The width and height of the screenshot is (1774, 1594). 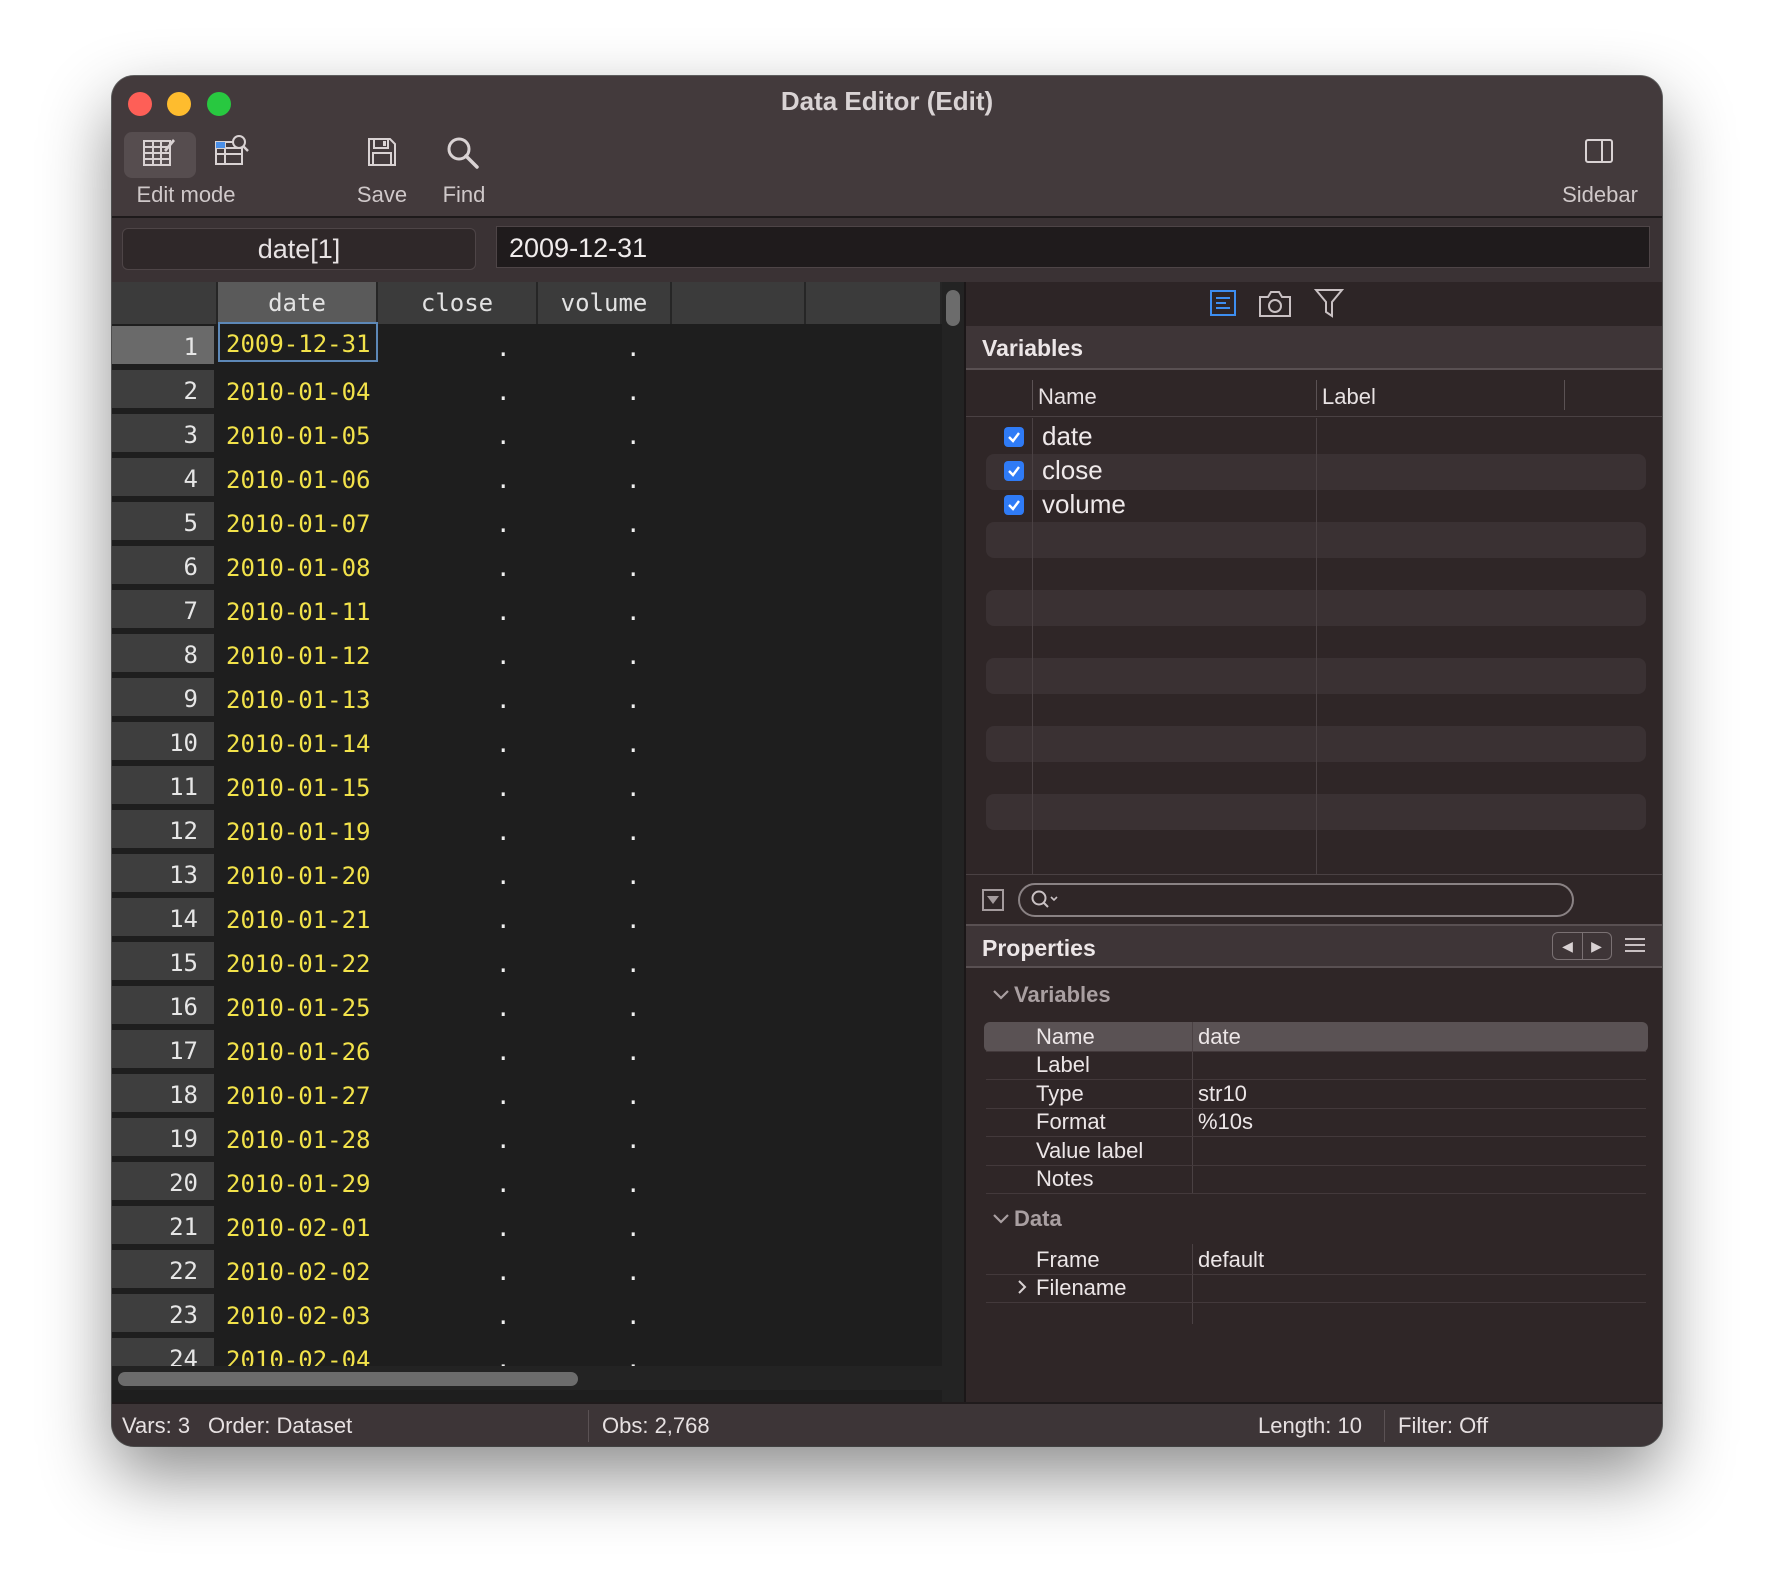 I want to click on cell-date: 2010-01-25, so click(x=298, y=1006).